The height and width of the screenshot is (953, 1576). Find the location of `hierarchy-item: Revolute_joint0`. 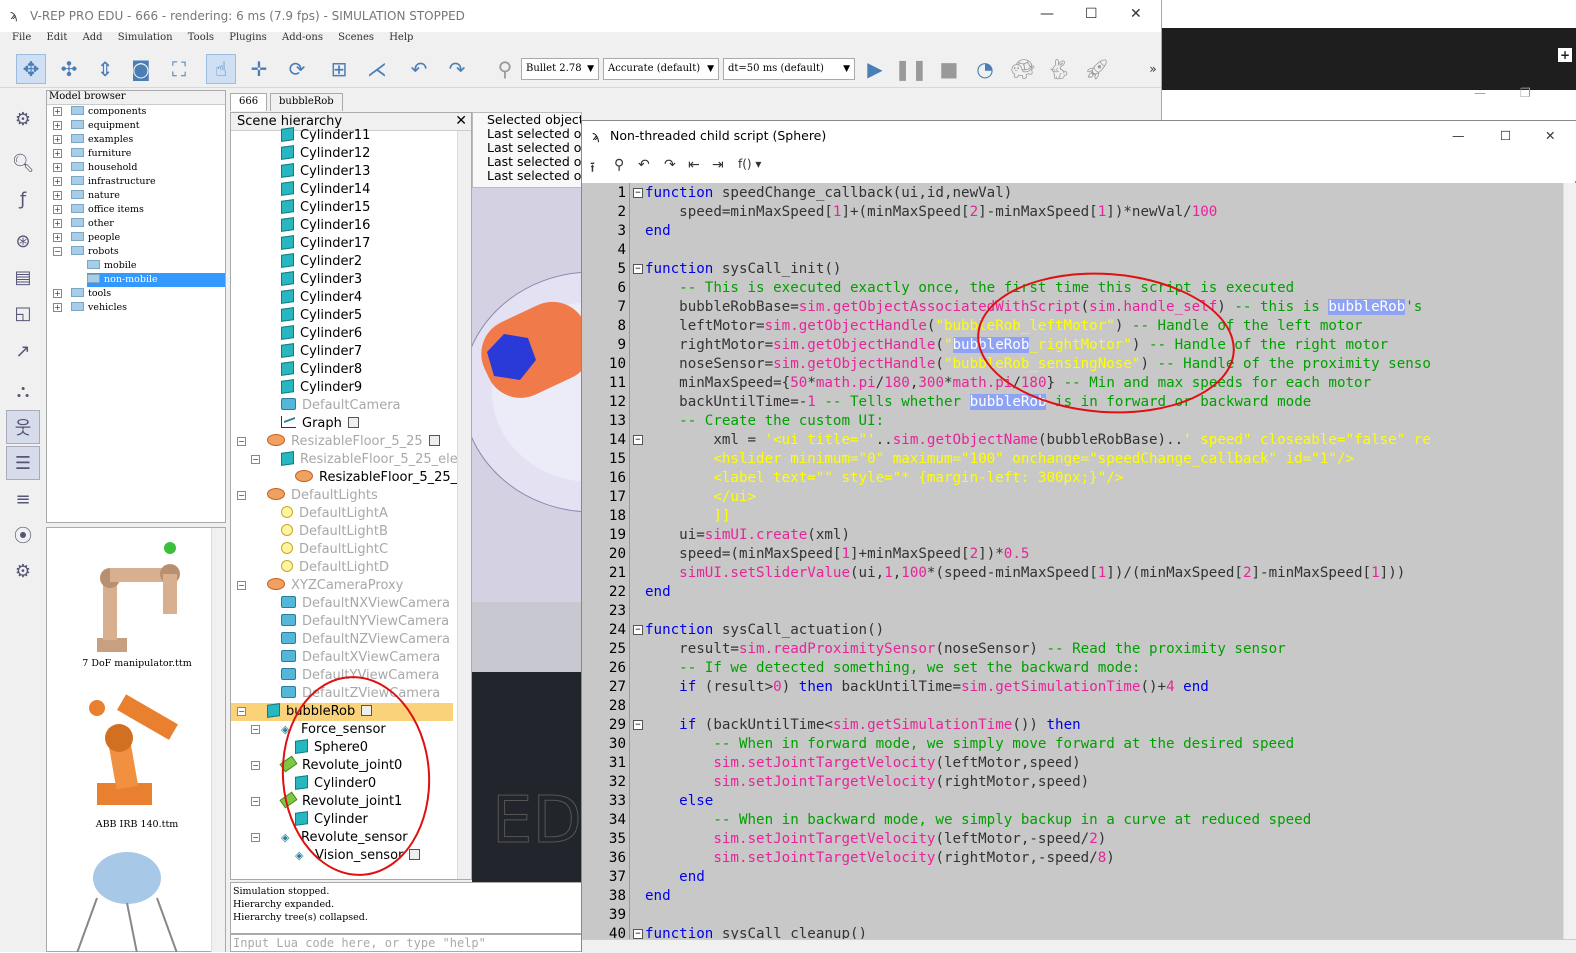

hierarchy-item: Revolute_joint0 is located at coordinates (366, 765).